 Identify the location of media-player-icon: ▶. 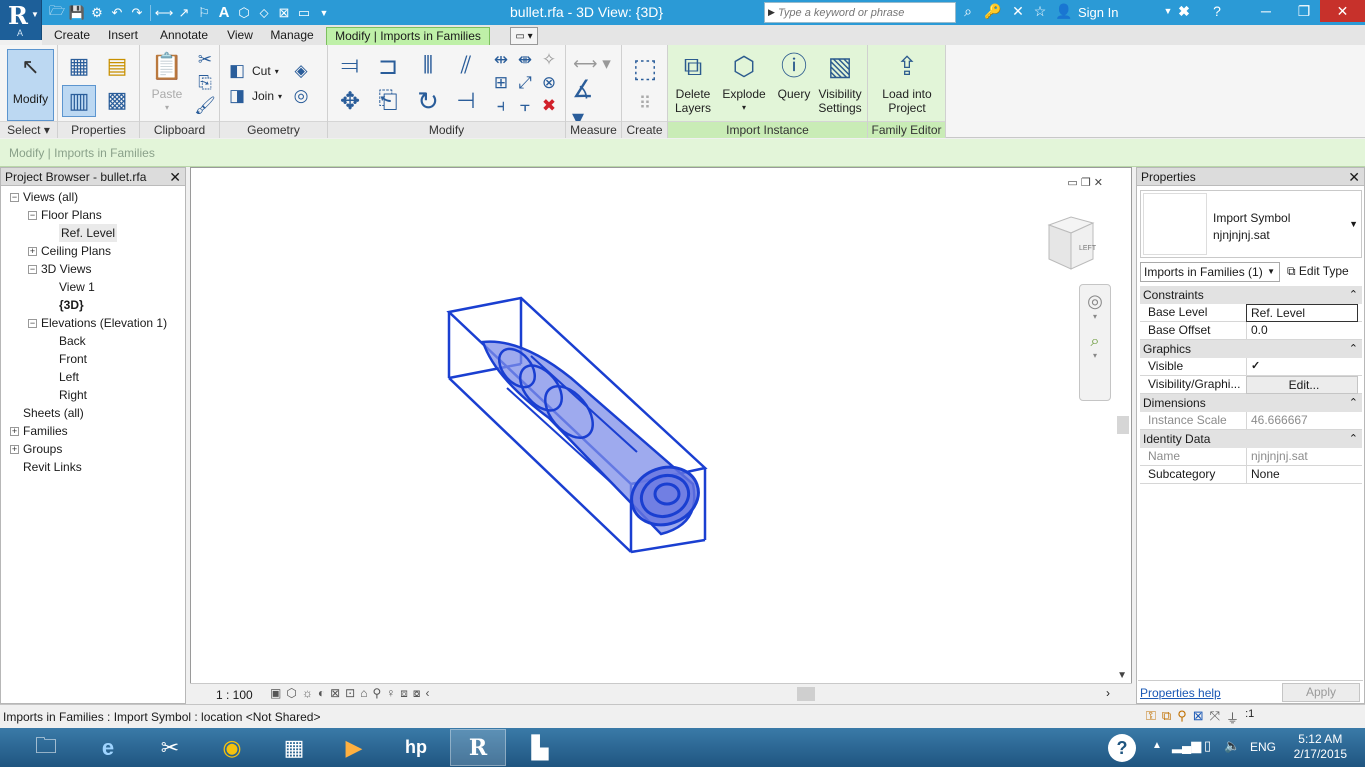
(354, 747).